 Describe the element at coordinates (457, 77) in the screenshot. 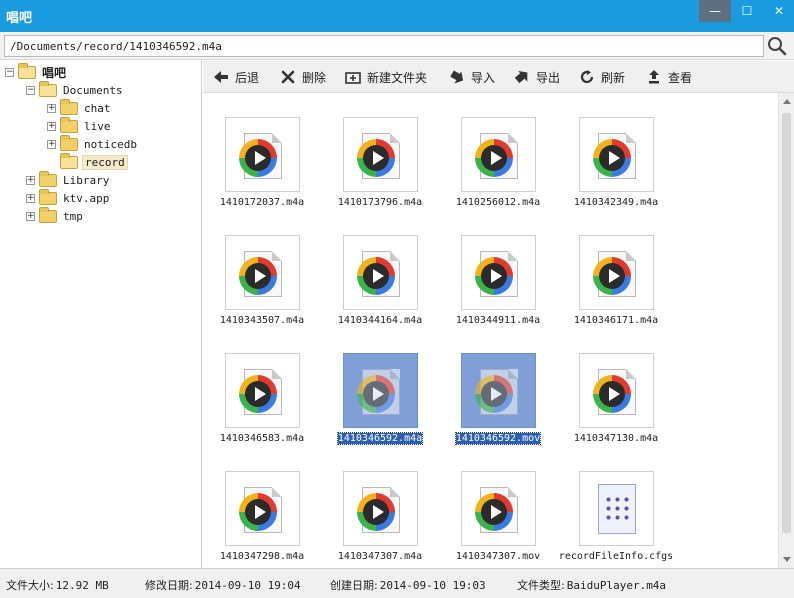

I see `import-arrow-icon` at that location.